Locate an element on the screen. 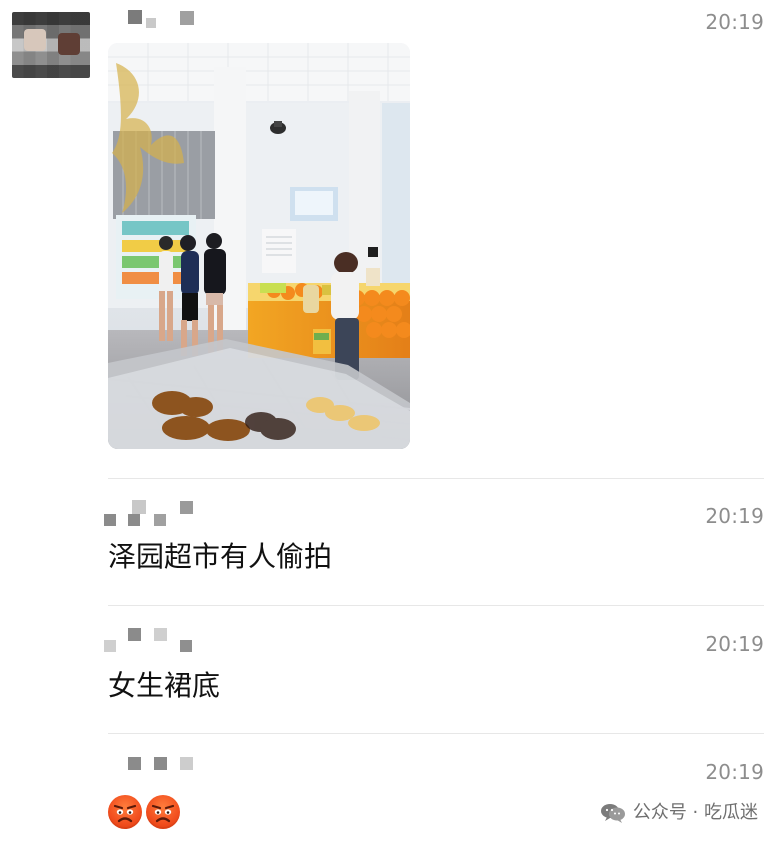 The image size is (782, 841). message-time-4: 20:19 is located at coordinates (734, 772).